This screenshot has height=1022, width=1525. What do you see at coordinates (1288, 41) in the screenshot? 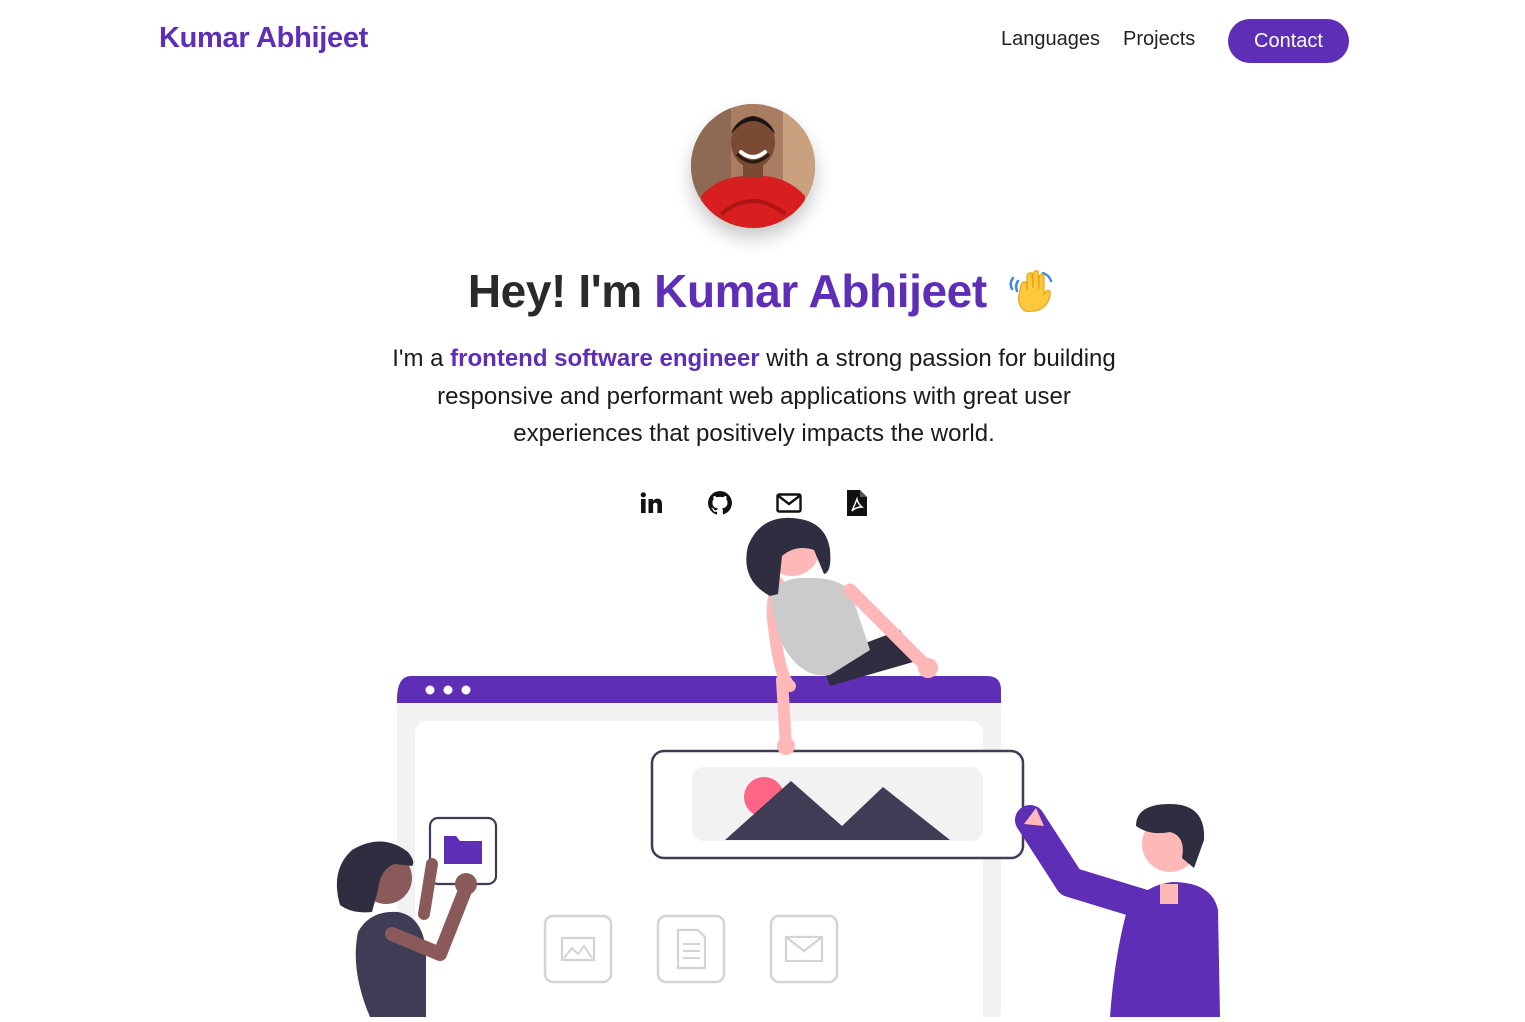
I see `contact-button: Contact` at bounding box center [1288, 41].